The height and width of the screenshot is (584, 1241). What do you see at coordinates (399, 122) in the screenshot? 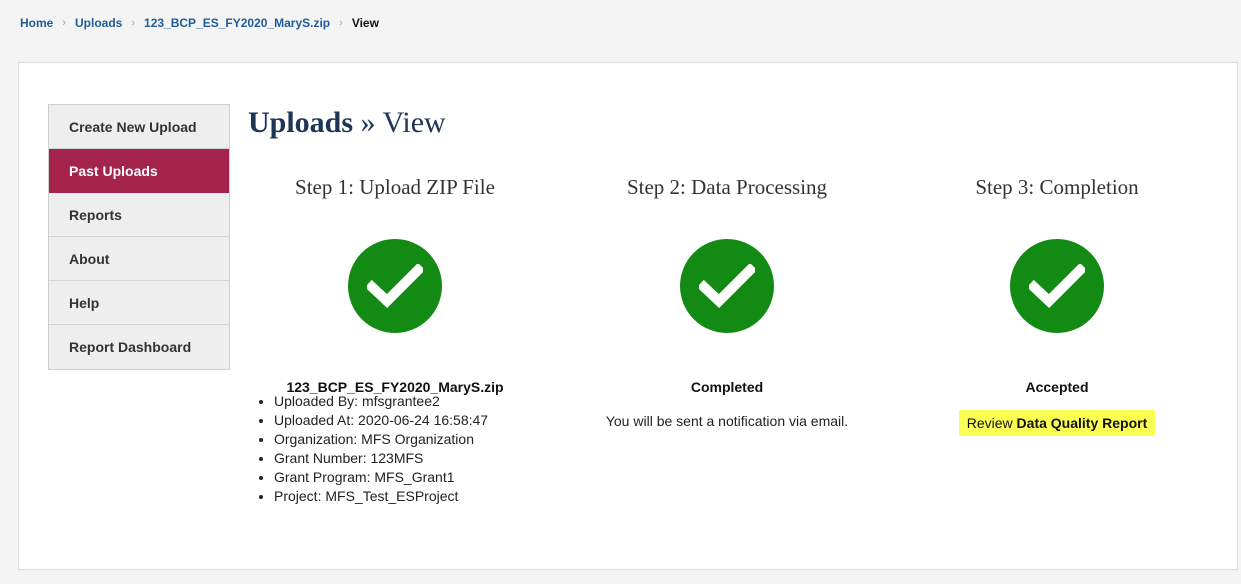
I see `page-title-rest: » View` at bounding box center [399, 122].